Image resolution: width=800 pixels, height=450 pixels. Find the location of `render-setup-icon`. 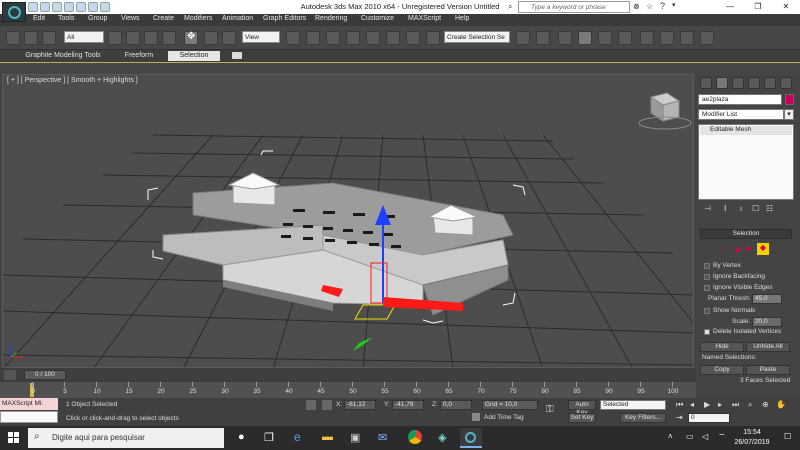

render-setup-icon is located at coordinates (667, 38).